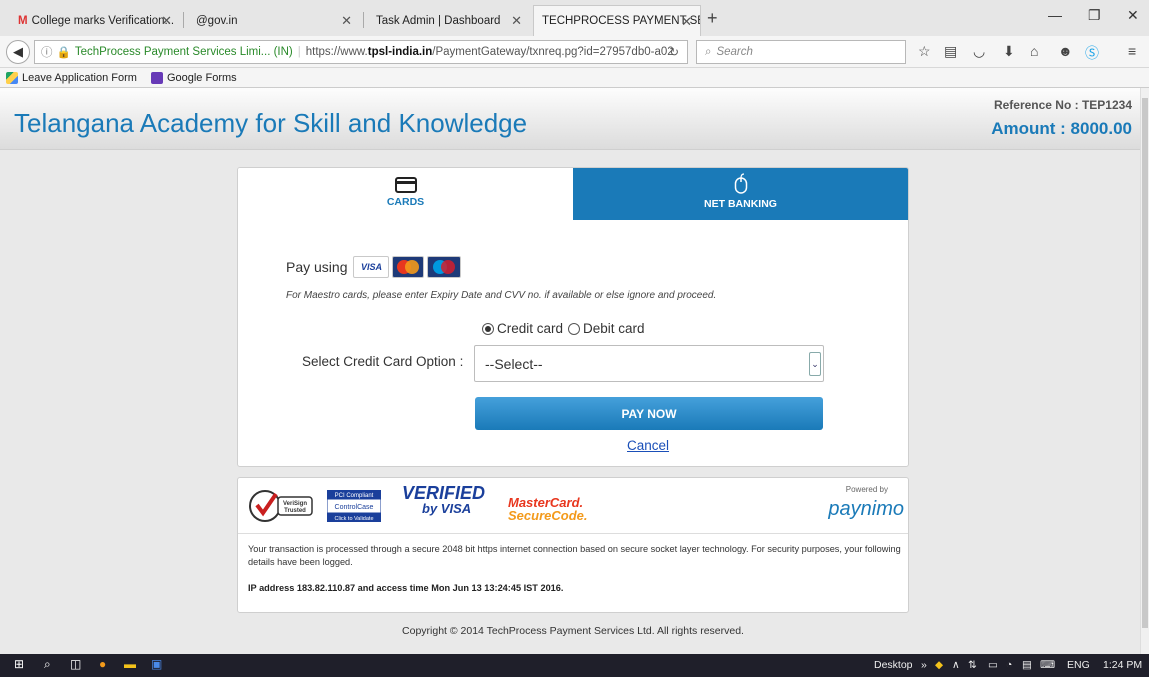  What do you see at coordinates (1009, 51) in the screenshot?
I see `download-icon: ⬇` at bounding box center [1009, 51].